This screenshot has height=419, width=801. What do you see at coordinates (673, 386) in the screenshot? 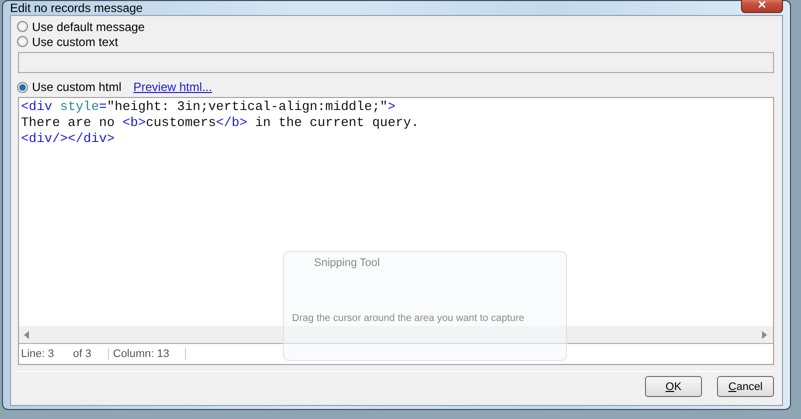
I see `dialog-button: OK` at bounding box center [673, 386].